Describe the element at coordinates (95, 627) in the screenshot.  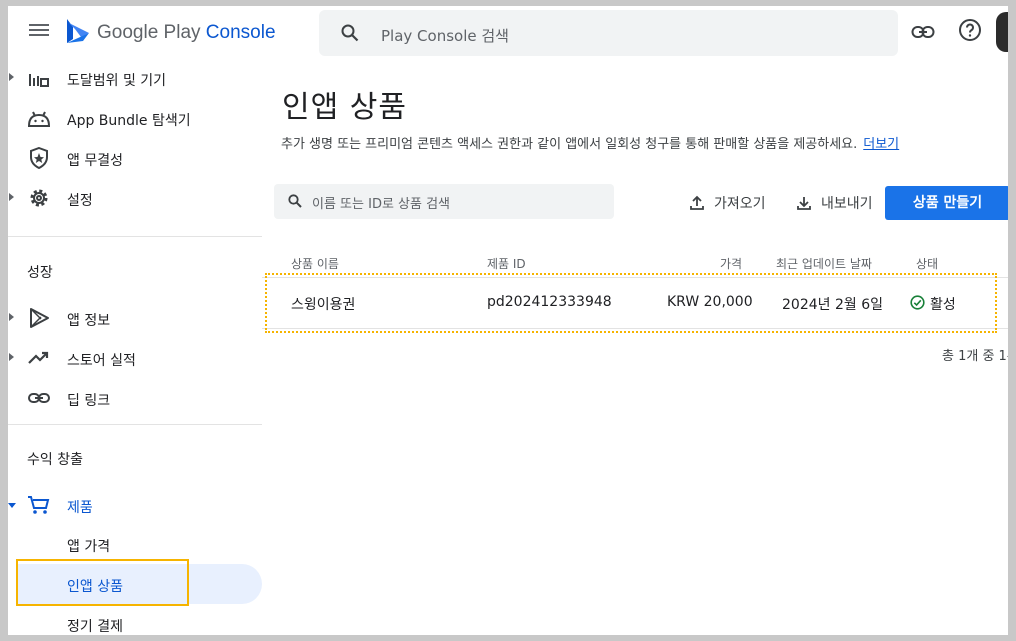
I see `sidebar-item-label: 정기 결제` at that location.